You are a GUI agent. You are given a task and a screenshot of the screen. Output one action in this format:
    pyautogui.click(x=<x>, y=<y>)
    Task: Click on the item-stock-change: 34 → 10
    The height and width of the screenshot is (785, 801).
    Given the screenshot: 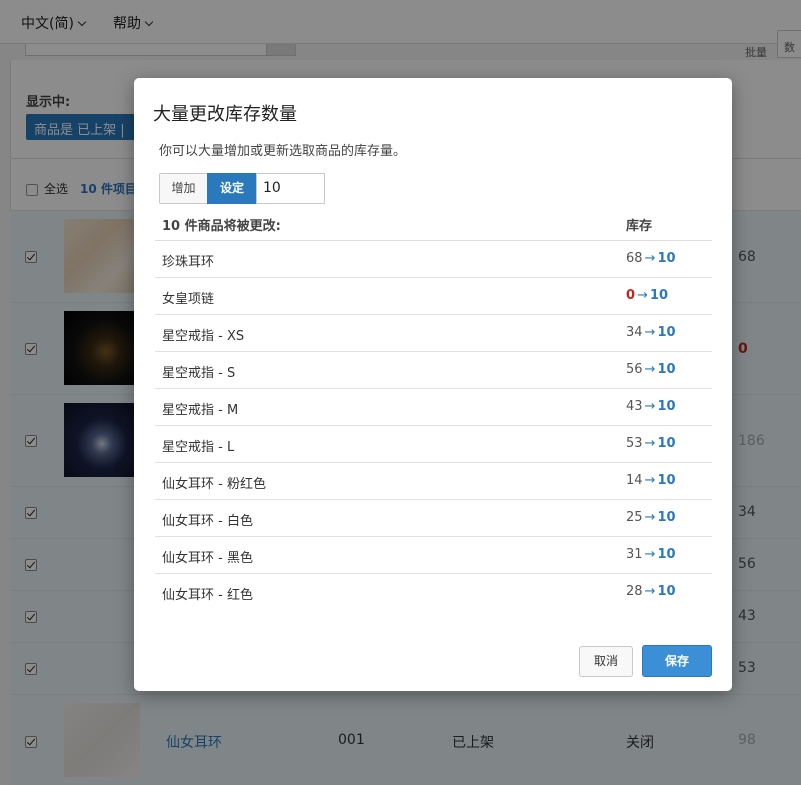 What is the action you would take?
    pyautogui.click(x=651, y=332)
    